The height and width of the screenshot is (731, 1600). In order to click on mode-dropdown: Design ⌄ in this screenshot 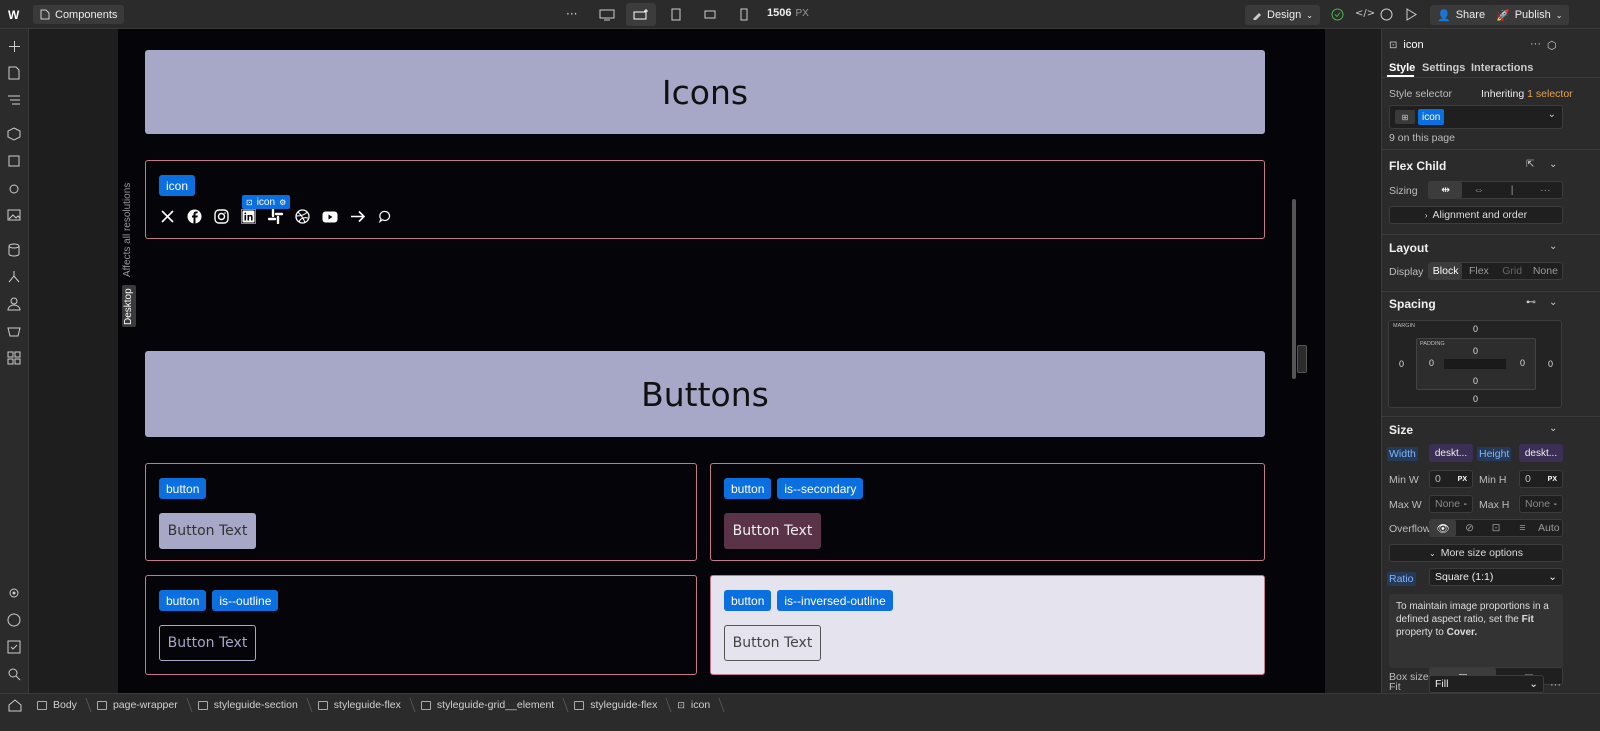, I will do `click(1282, 15)`.